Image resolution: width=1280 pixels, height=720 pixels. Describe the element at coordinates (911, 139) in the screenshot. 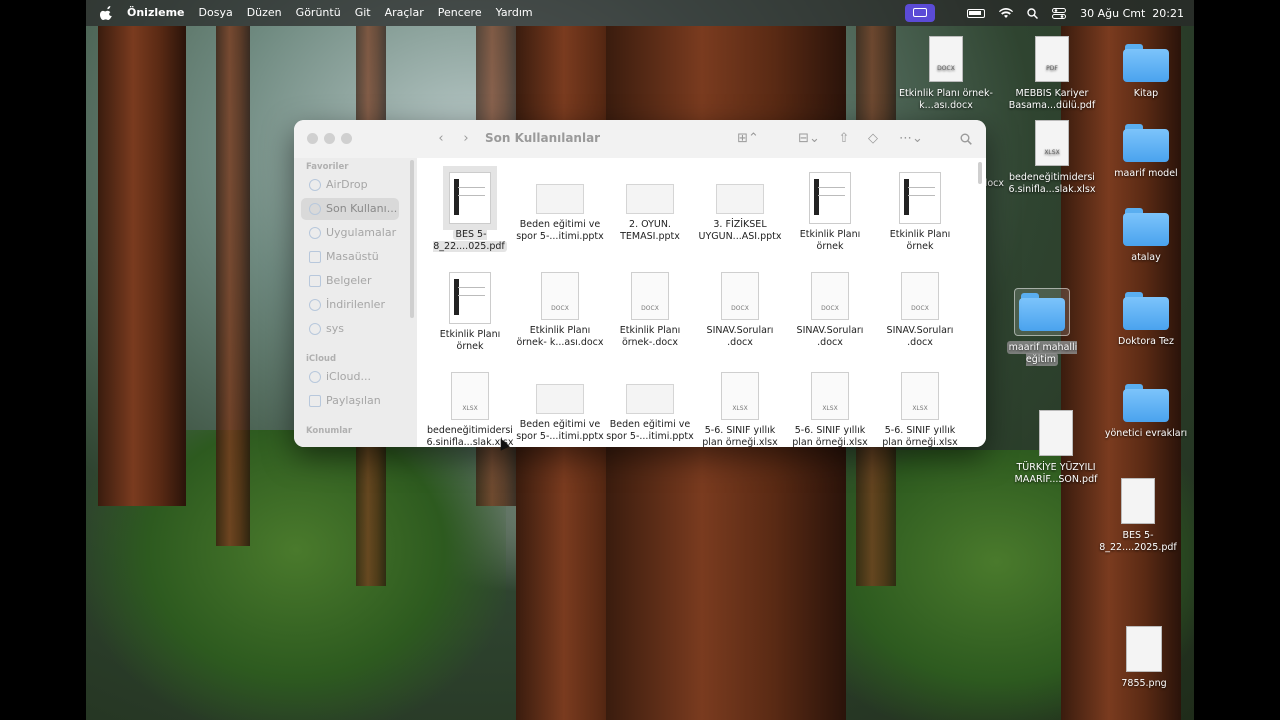

I see `more-actions-icon: ⋯⌄` at that location.